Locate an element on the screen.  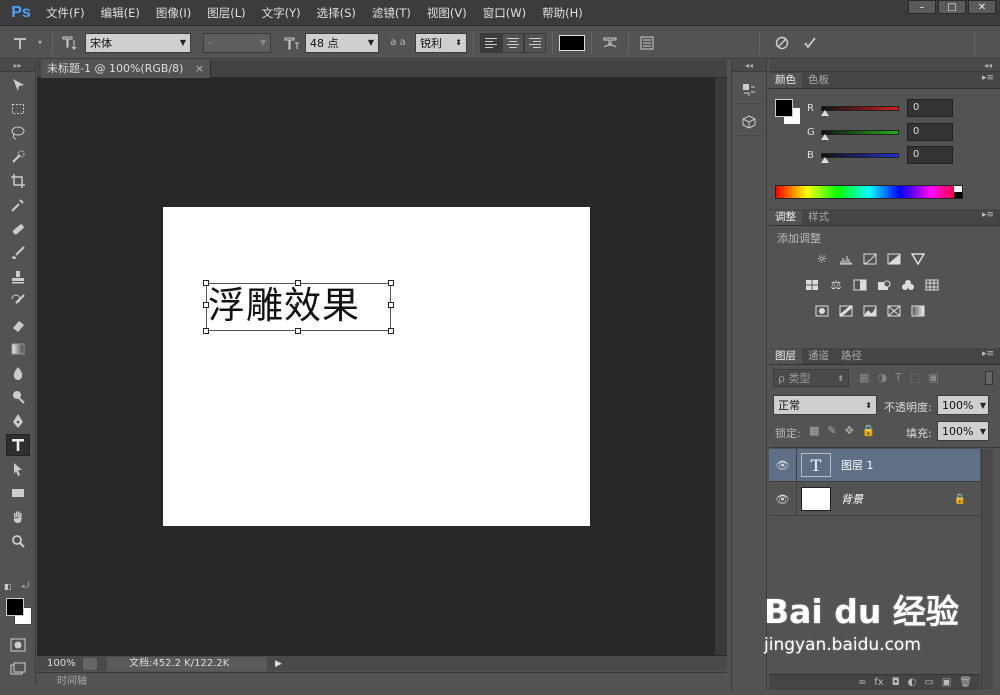
link-layers-icon: ∞ is located at coordinates (862, 682).